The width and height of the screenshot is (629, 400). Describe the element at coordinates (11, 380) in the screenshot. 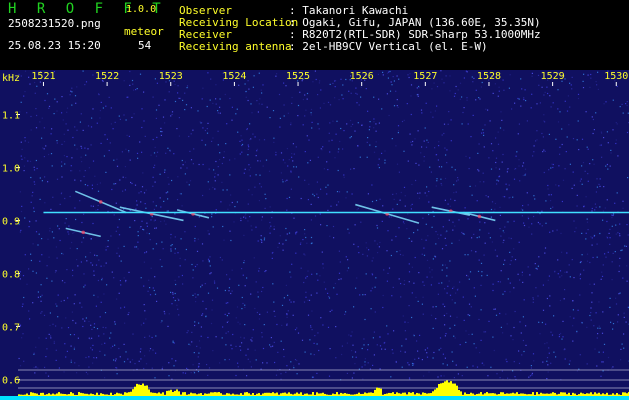

I see `y-tick-label: 0.6` at that location.